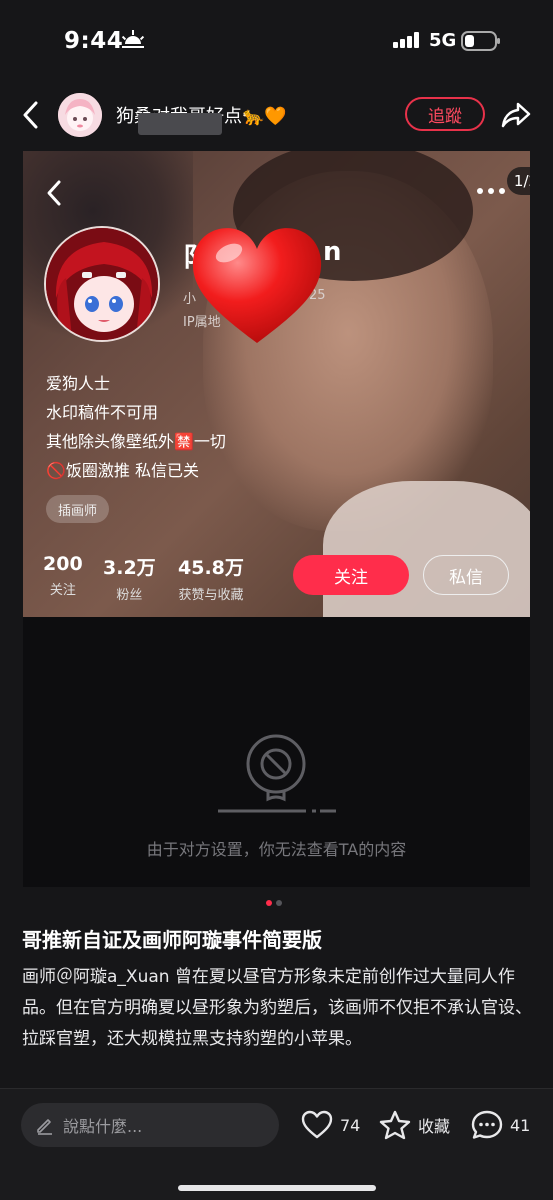 This screenshot has height=1200, width=553. What do you see at coordinates (520, 1125) in the screenshot?
I see `comment-count: 41` at bounding box center [520, 1125].